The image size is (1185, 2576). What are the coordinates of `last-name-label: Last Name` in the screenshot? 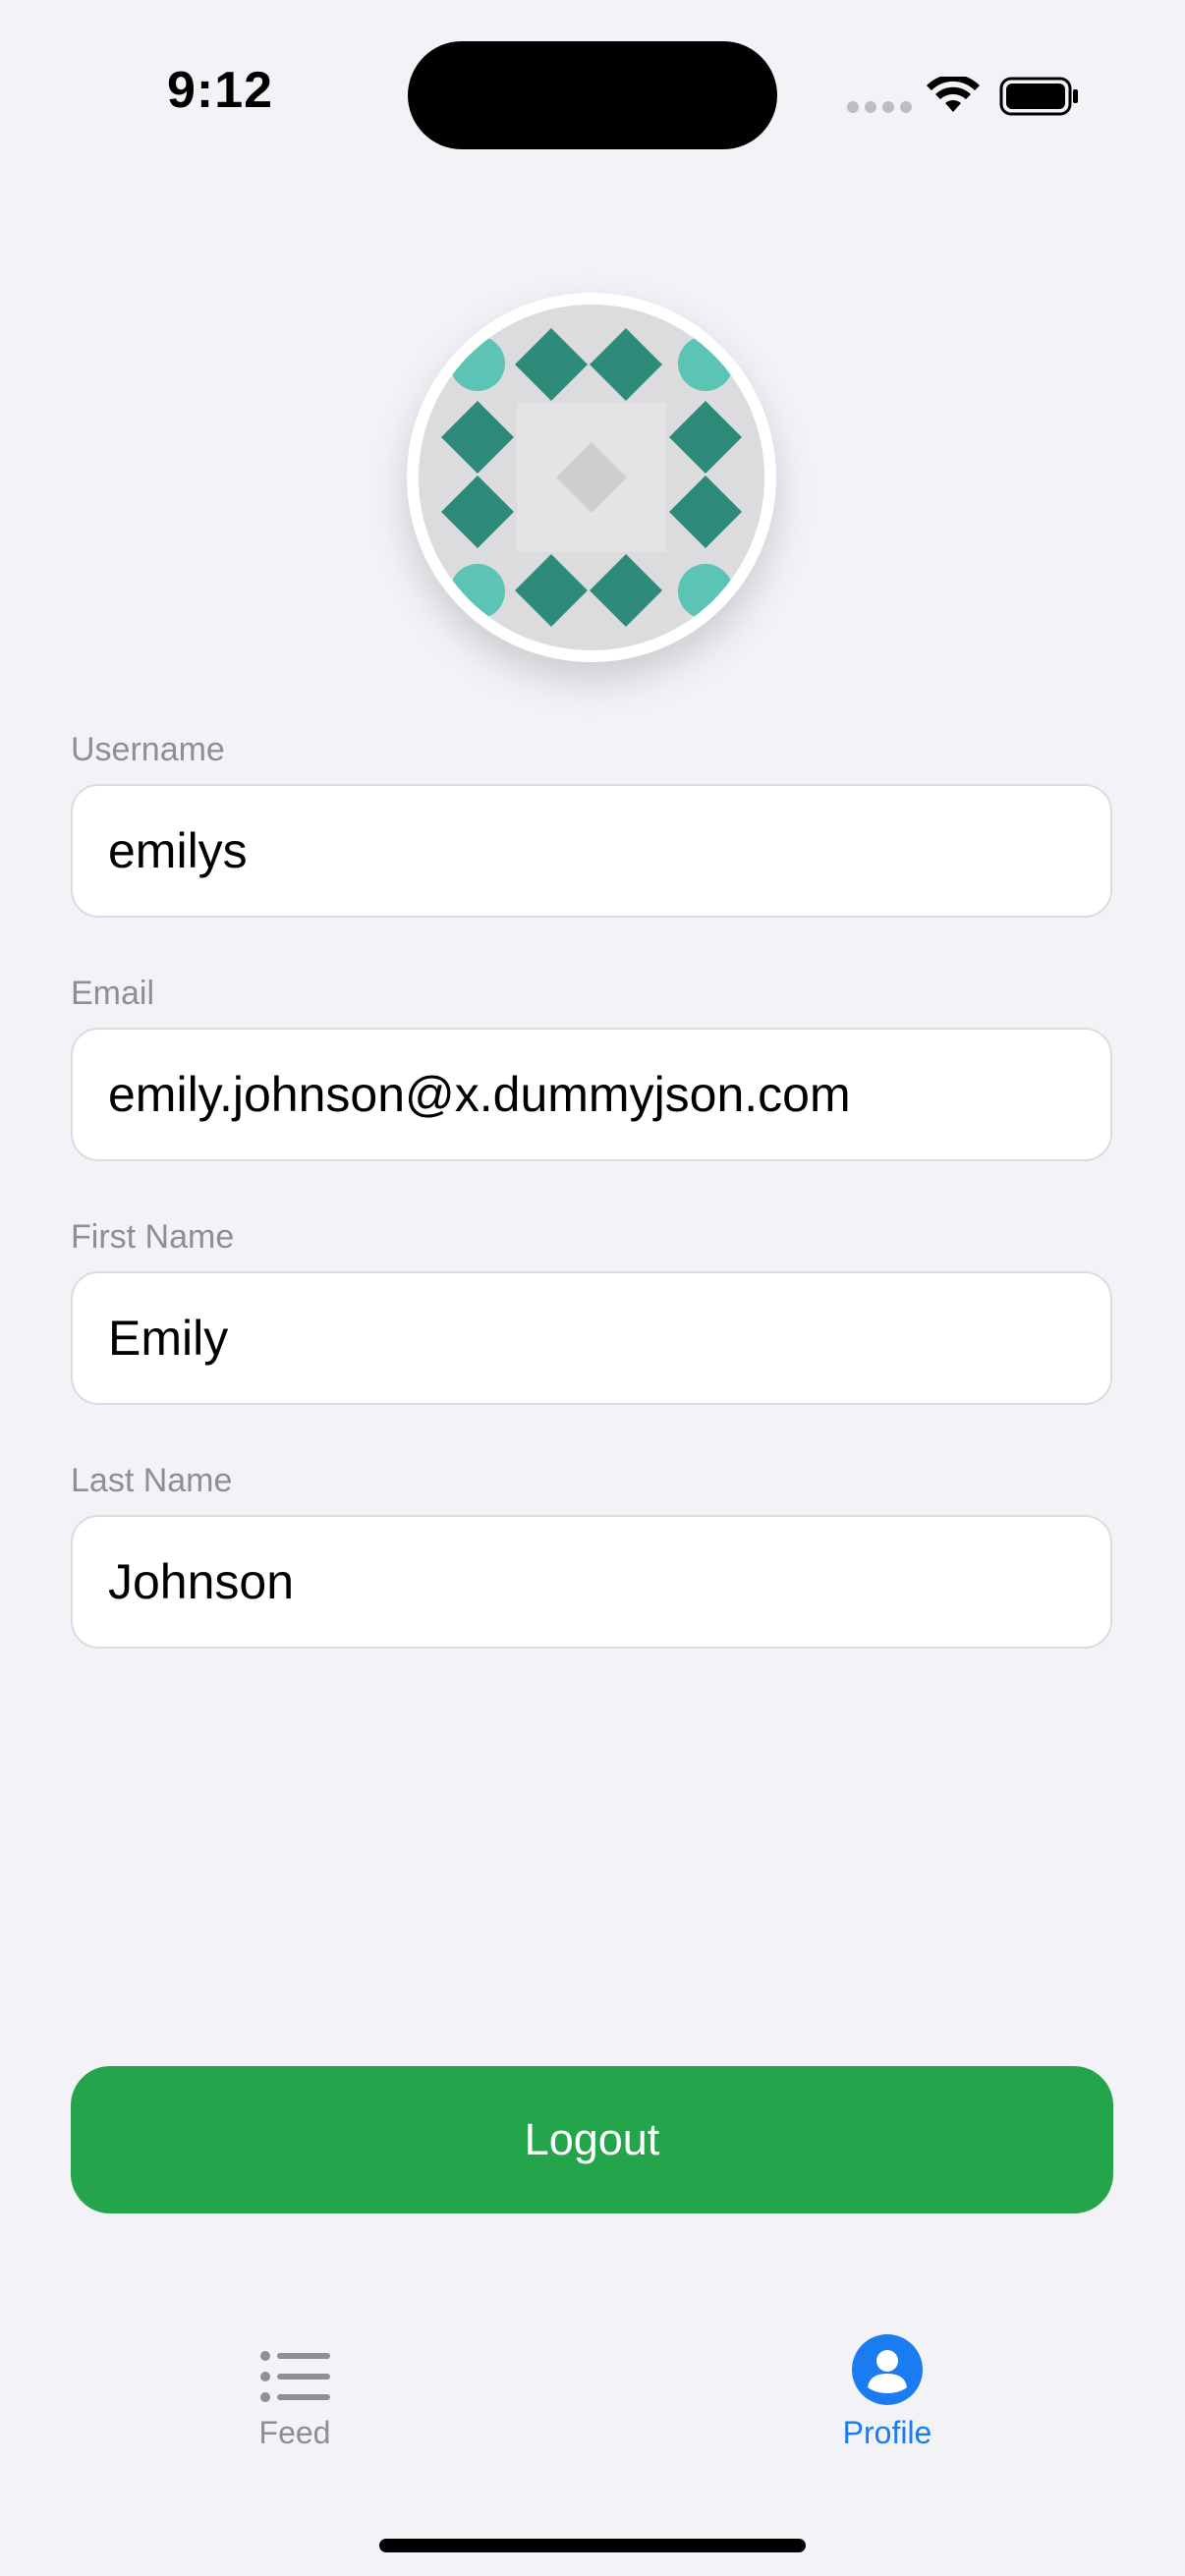 It's located at (152, 1480).